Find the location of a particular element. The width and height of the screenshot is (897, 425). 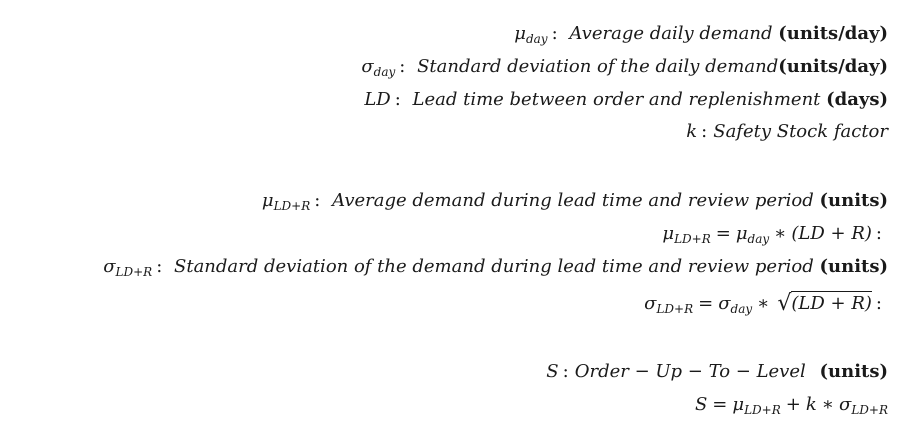

formula-mu-ld-r: μLD+R = μday ∗ (LD + R): is located at coordinates (775, 236).